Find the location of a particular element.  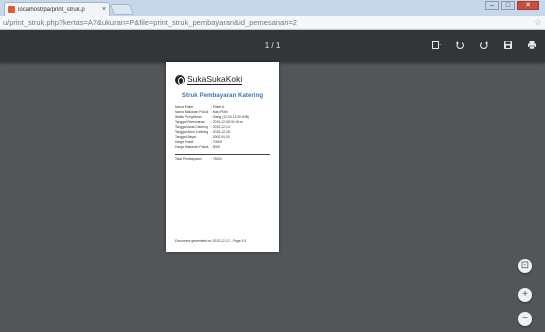

window-controls: – □ ✕ is located at coordinates (512, 5).